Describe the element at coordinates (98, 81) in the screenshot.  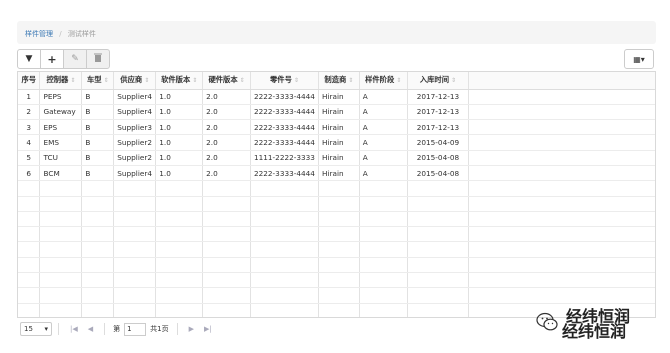
I see `col-header-model: 车型 ⇕` at that location.